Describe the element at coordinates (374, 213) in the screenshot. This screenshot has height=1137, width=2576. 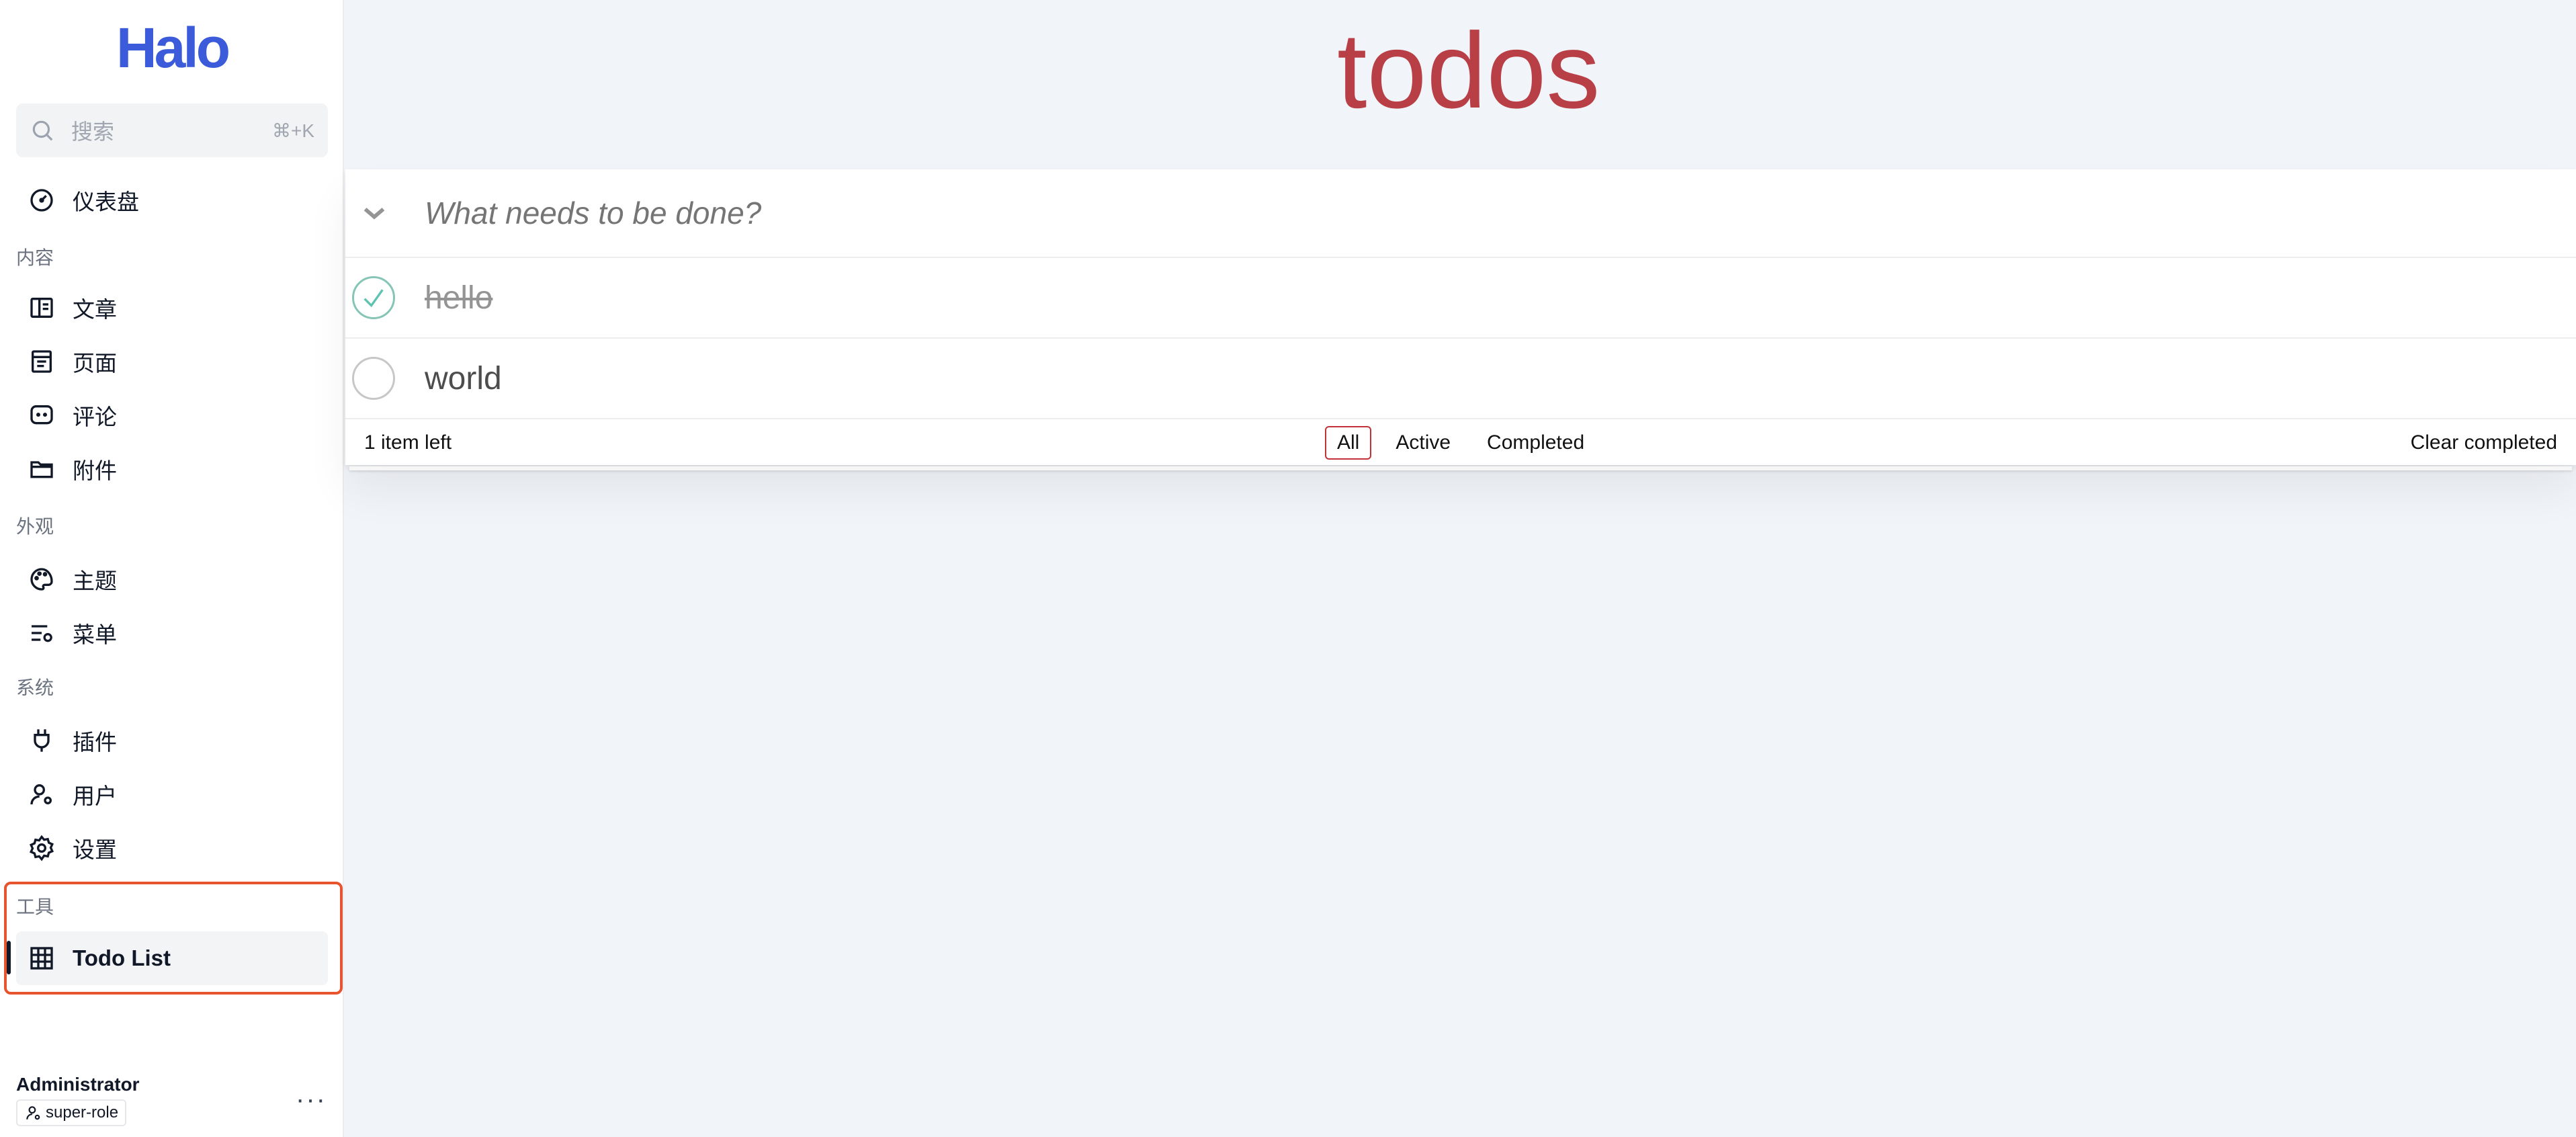
I see `chevron-down-icon` at that location.